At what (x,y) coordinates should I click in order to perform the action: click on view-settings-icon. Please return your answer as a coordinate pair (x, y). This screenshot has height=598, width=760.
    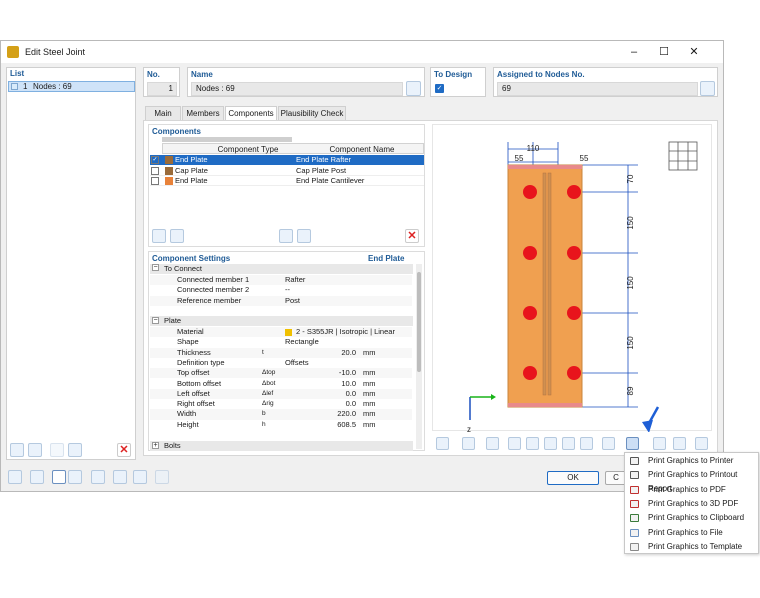
    Looking at the image, I should click on (442, 443).